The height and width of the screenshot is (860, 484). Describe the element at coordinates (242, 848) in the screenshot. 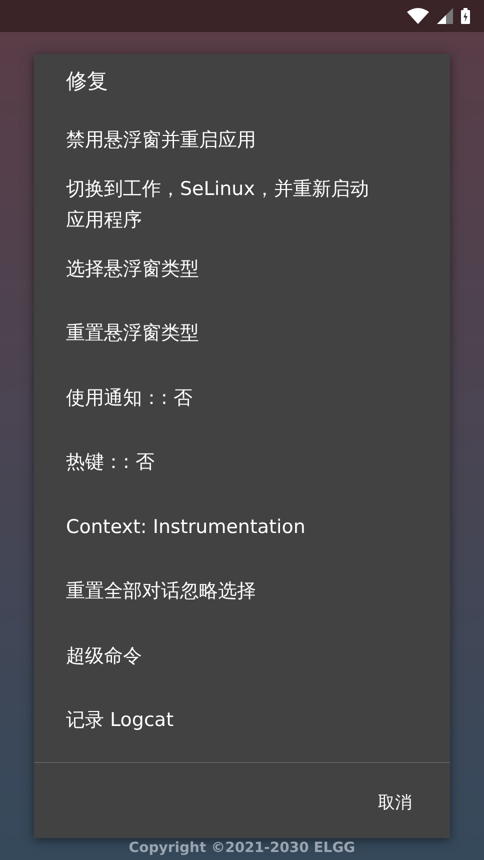

I see `copyright-text: Copyright ©2021-2030 ELGG` at that location.